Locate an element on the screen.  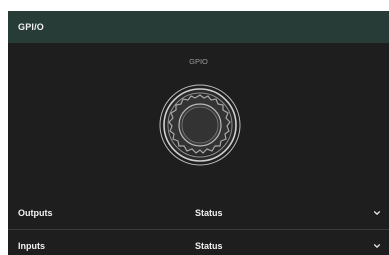
section-inputs: Inputs Status is located at coordinates (198, 242).